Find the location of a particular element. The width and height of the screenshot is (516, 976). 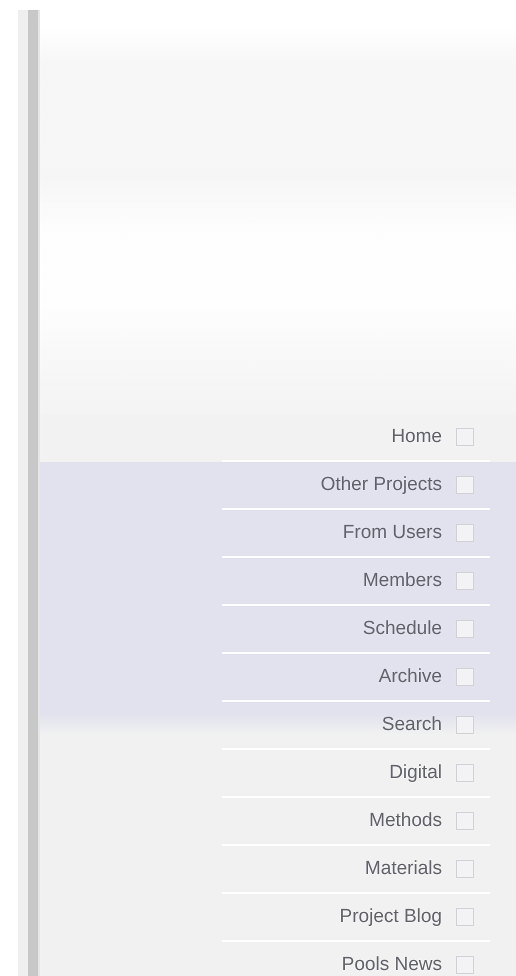

nav-link: Methods is located at coordinates (405, 821).